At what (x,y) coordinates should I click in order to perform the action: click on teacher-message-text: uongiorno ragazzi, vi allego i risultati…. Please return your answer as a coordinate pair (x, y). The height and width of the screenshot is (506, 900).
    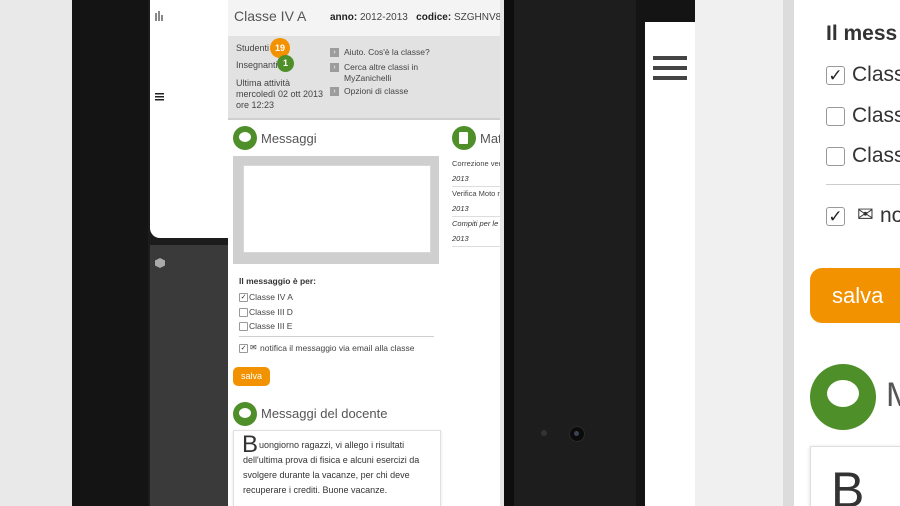
    Looking at the image, I should click on (331, 467).